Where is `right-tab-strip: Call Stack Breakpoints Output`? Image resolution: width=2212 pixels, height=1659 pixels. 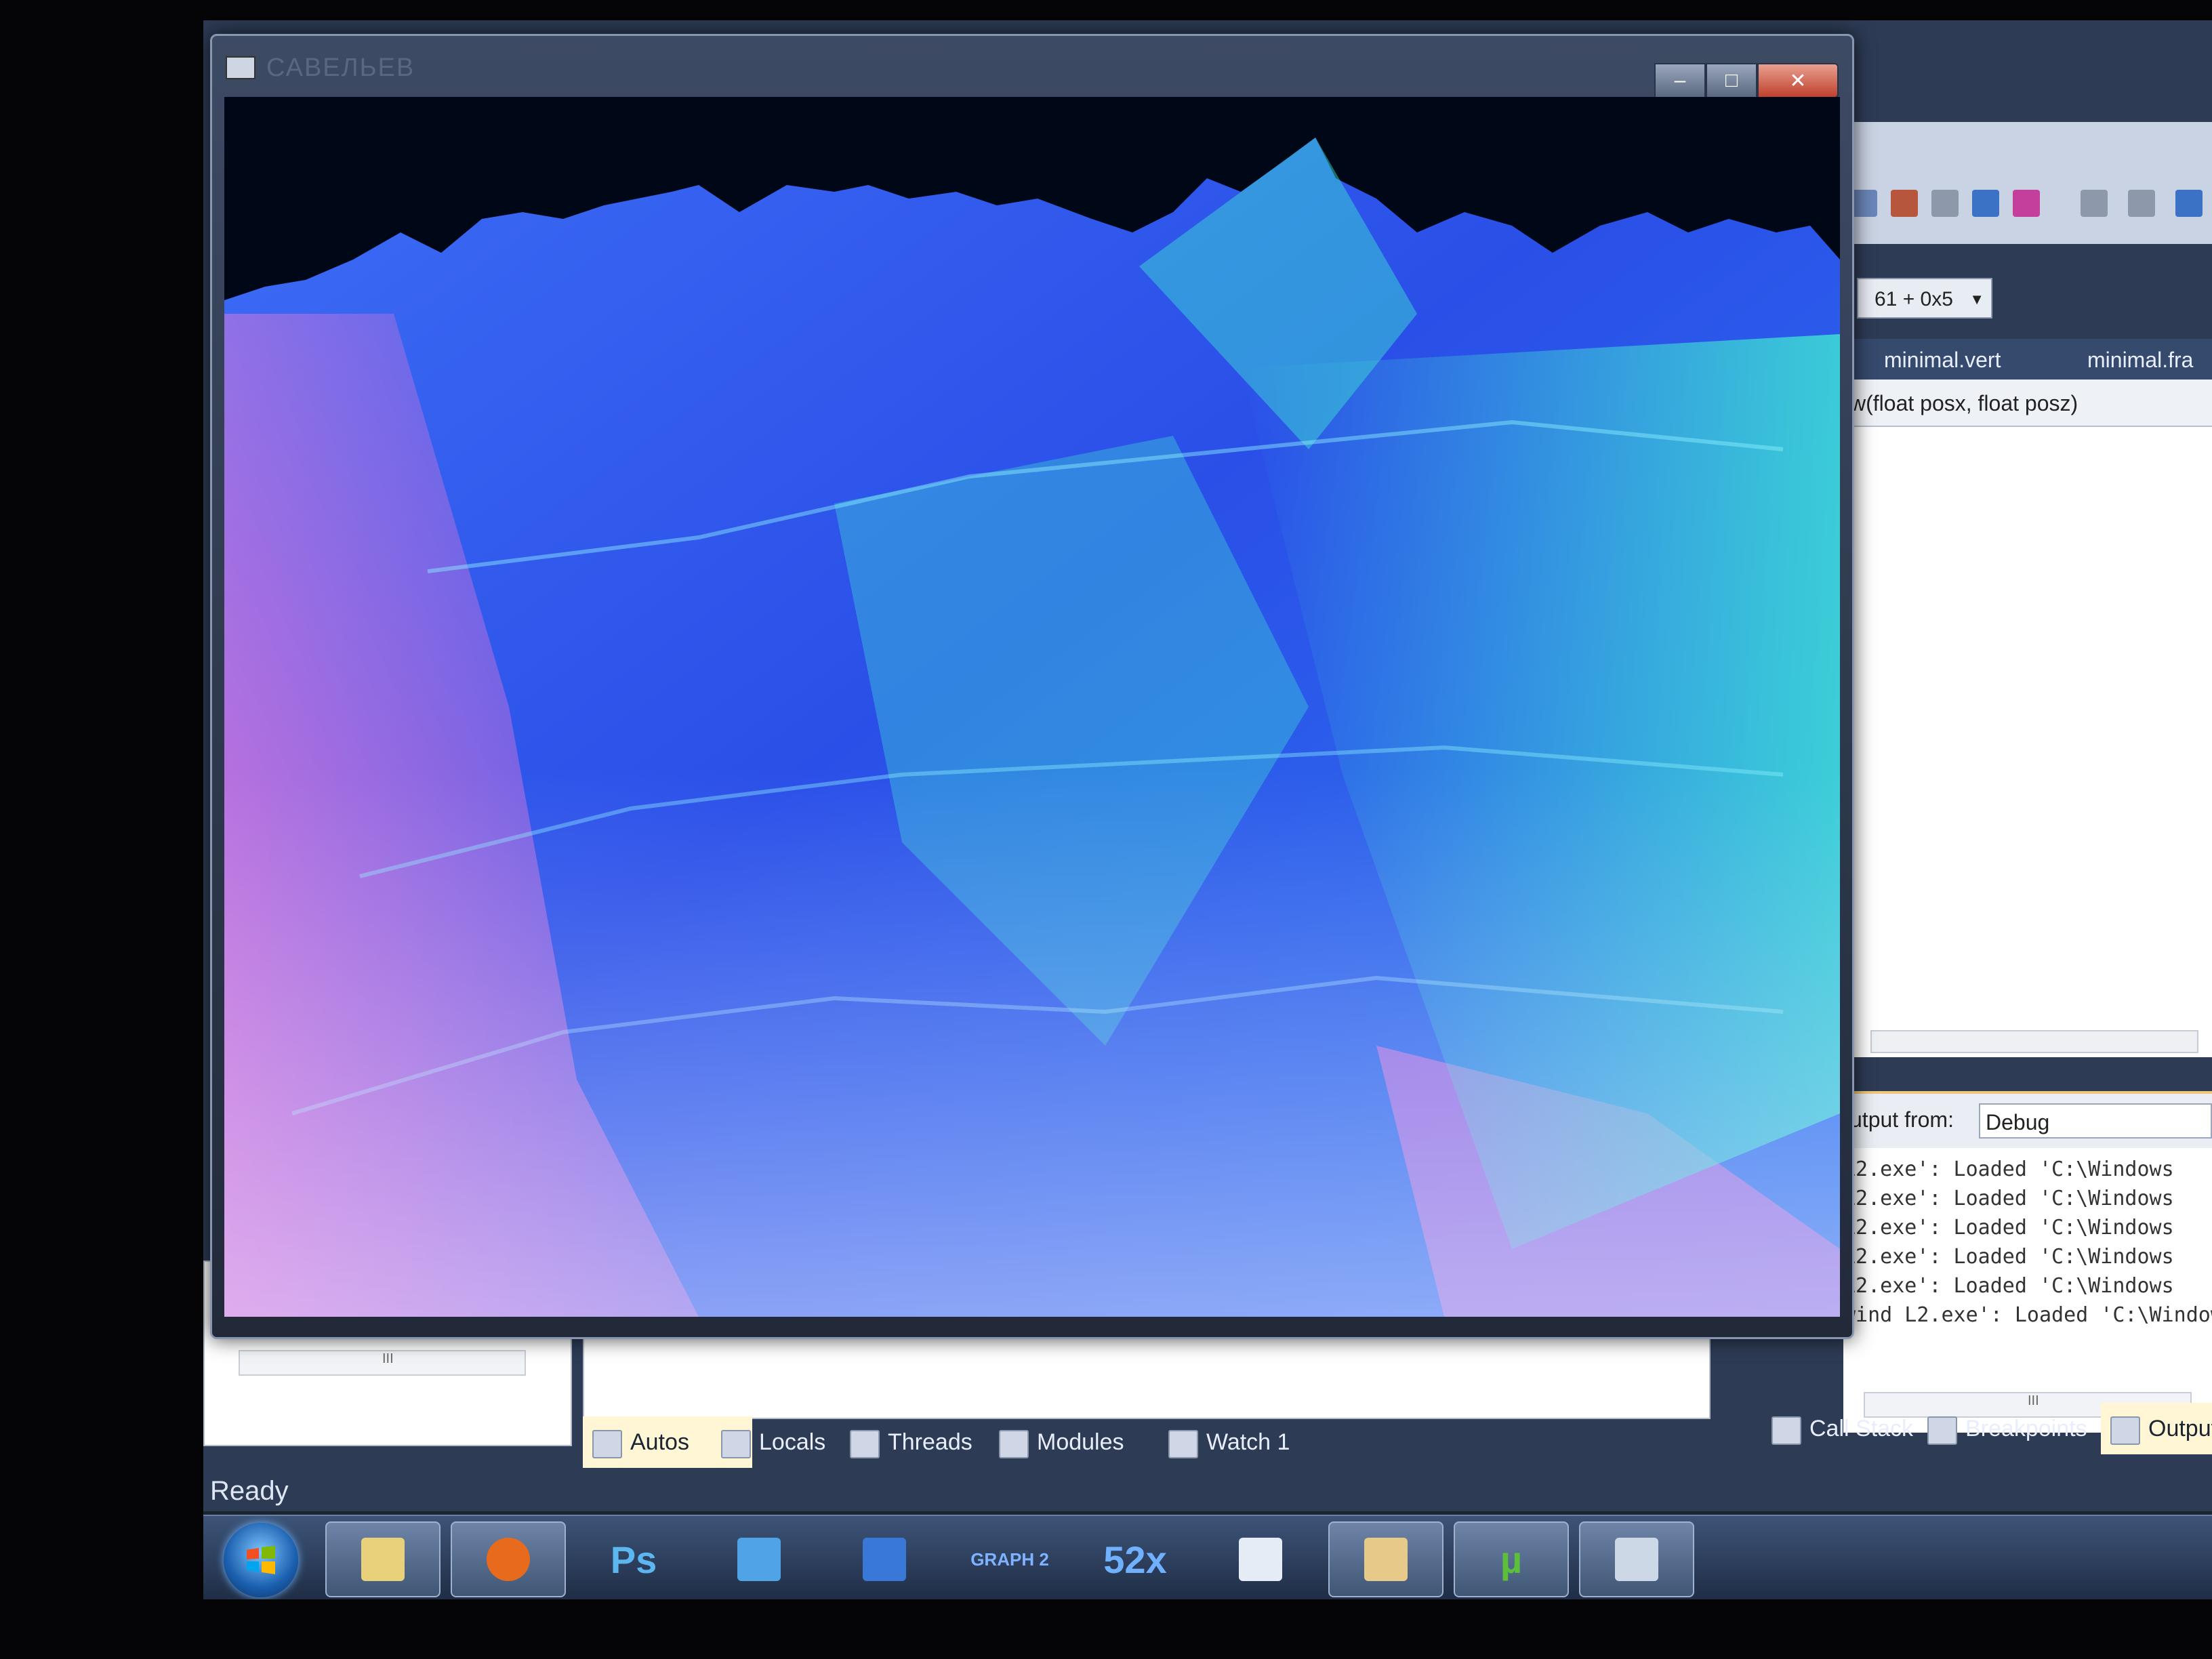 right-tab-strip: Call Stack Breakpoints Output is located at coordinates (1987, 1430).